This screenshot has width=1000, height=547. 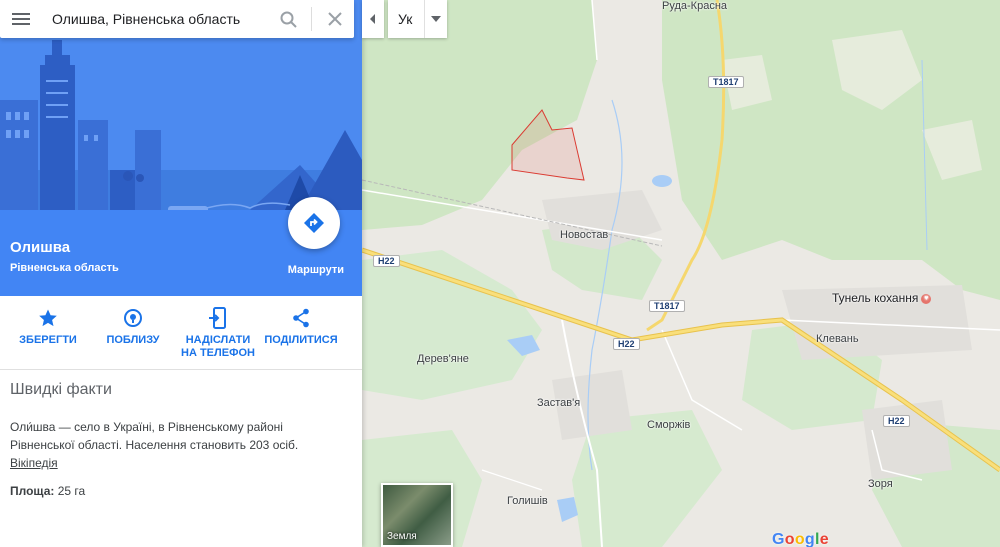 I want to click on chevron-left-icon, so click(x=372, y=19).